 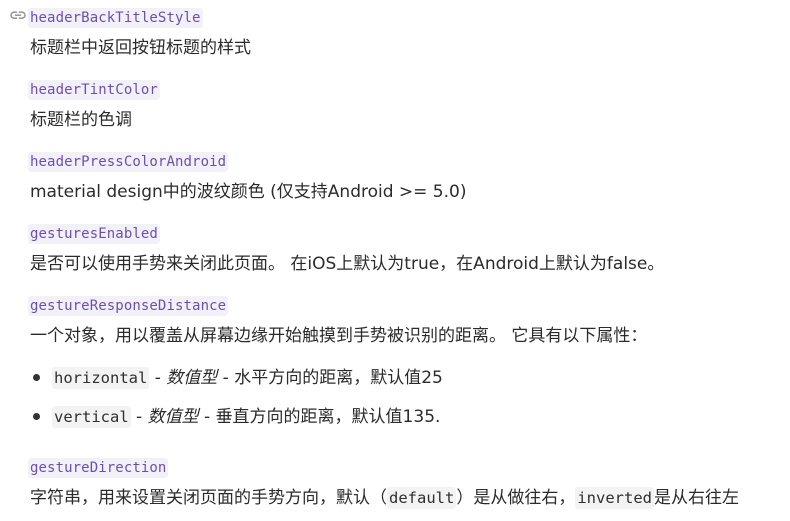 What do you see at coordinates (94, 234) in the screenshot?
I see `prop-name: gesturesEnabled` at bounding box center [94, 234].